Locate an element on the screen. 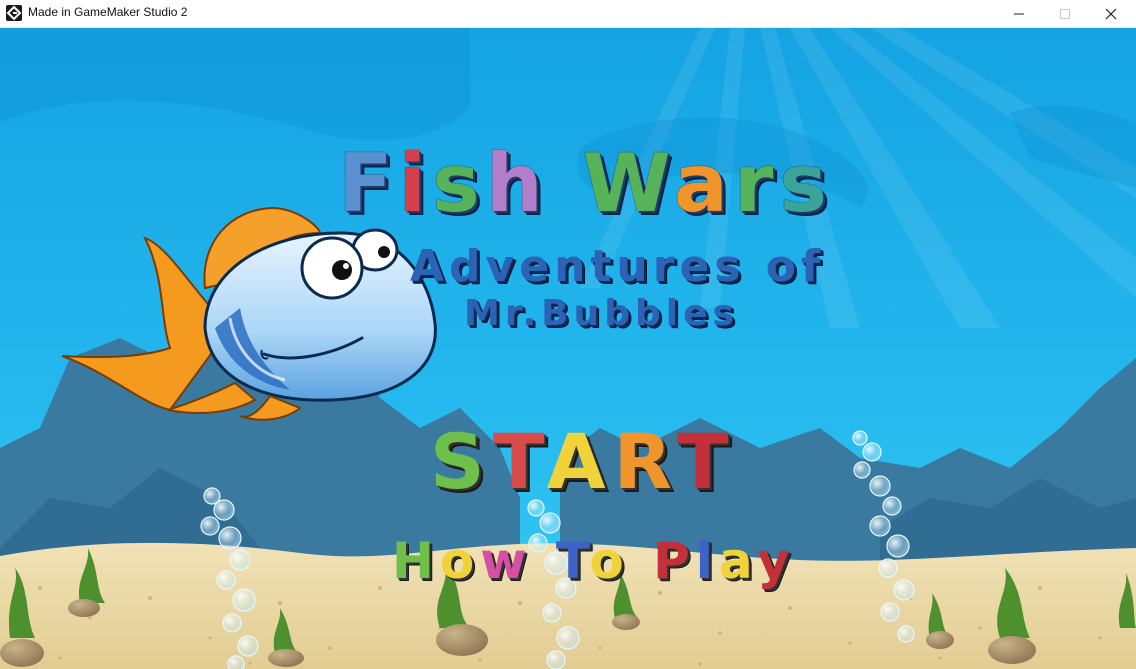  minimize-button is located at coordinates (1019, 13).